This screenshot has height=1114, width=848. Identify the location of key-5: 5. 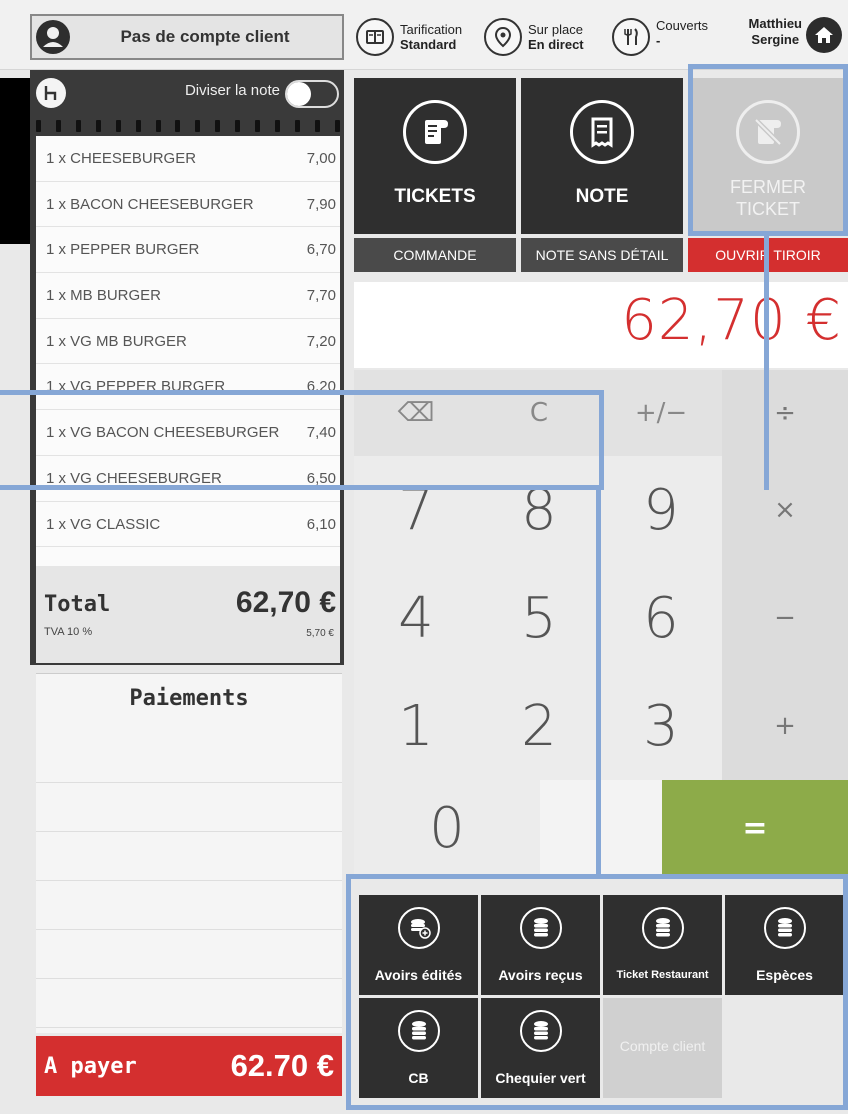
(539, 618).